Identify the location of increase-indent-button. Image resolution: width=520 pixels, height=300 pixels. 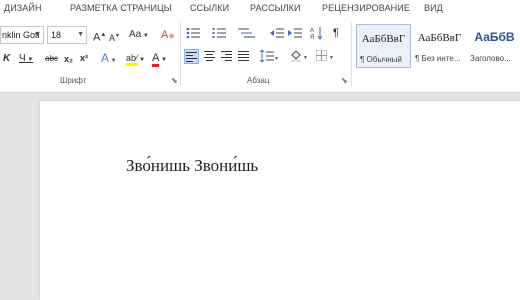
(295, 35).